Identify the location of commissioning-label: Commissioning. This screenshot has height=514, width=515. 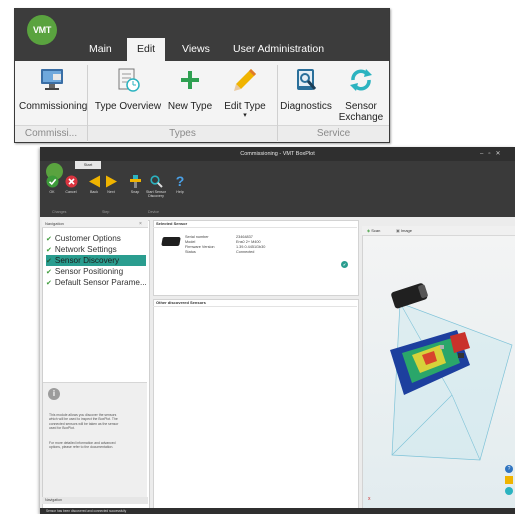
(53, 106).